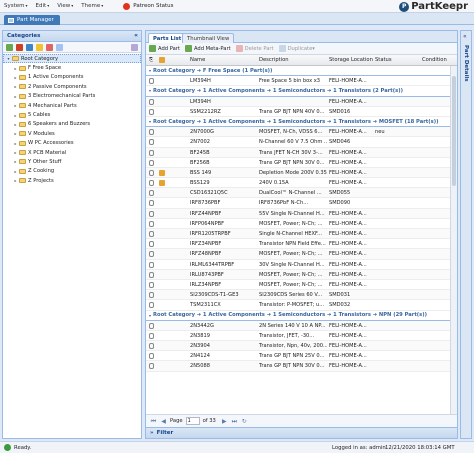 This screenshot has width=474, height=453. What do you see at coordinates (8, 58) in the screenshot?
I see `collapse-arrow-icon: ▾` at bounding box center [8, 58].